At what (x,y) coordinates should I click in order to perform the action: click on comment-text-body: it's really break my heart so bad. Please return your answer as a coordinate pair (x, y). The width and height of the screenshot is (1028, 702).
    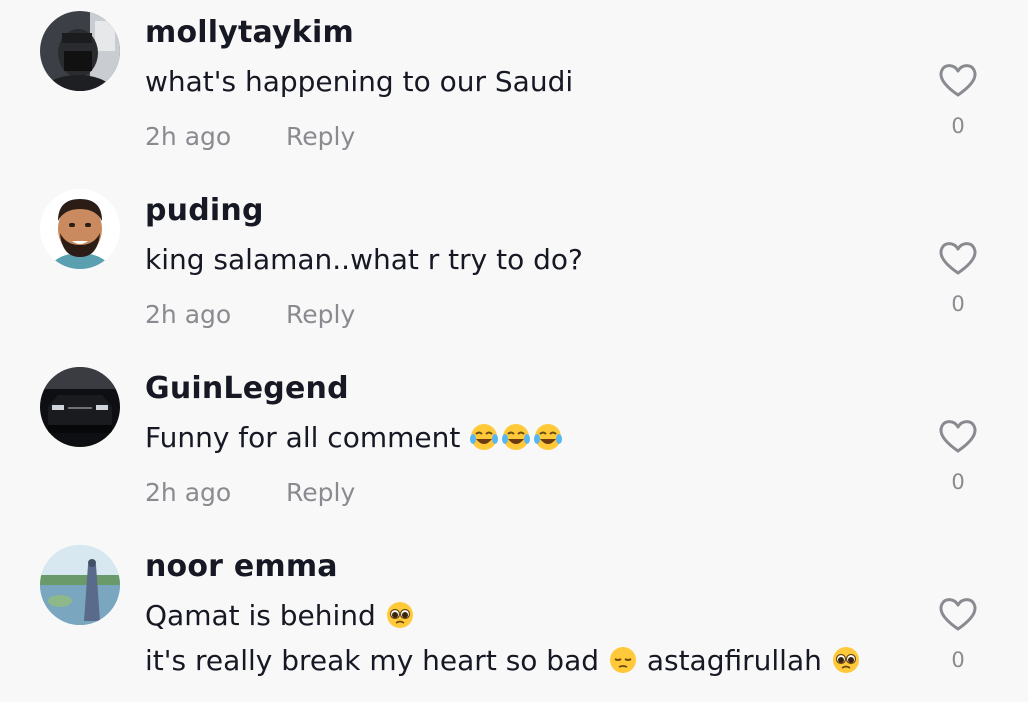
    Looking at the image, I should click on (372, 660).